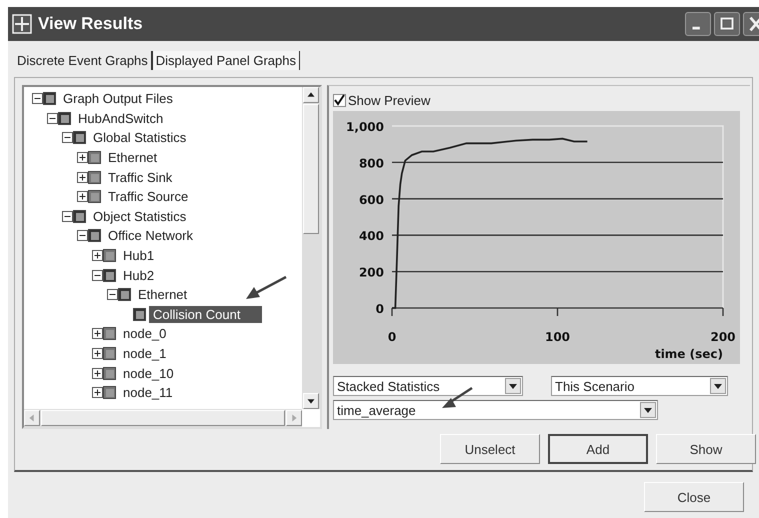 This screenshot has height=518, width=759. What do you see at coordinates (144, 353) in the screenshot?
I see `tree-item: node_1` at bounding box center [144, 353].